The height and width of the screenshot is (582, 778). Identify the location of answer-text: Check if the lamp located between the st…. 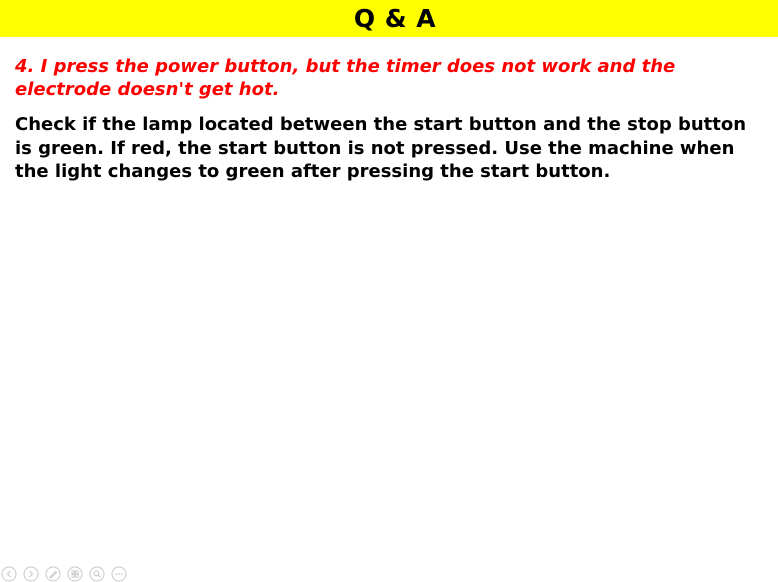
(381, 148).